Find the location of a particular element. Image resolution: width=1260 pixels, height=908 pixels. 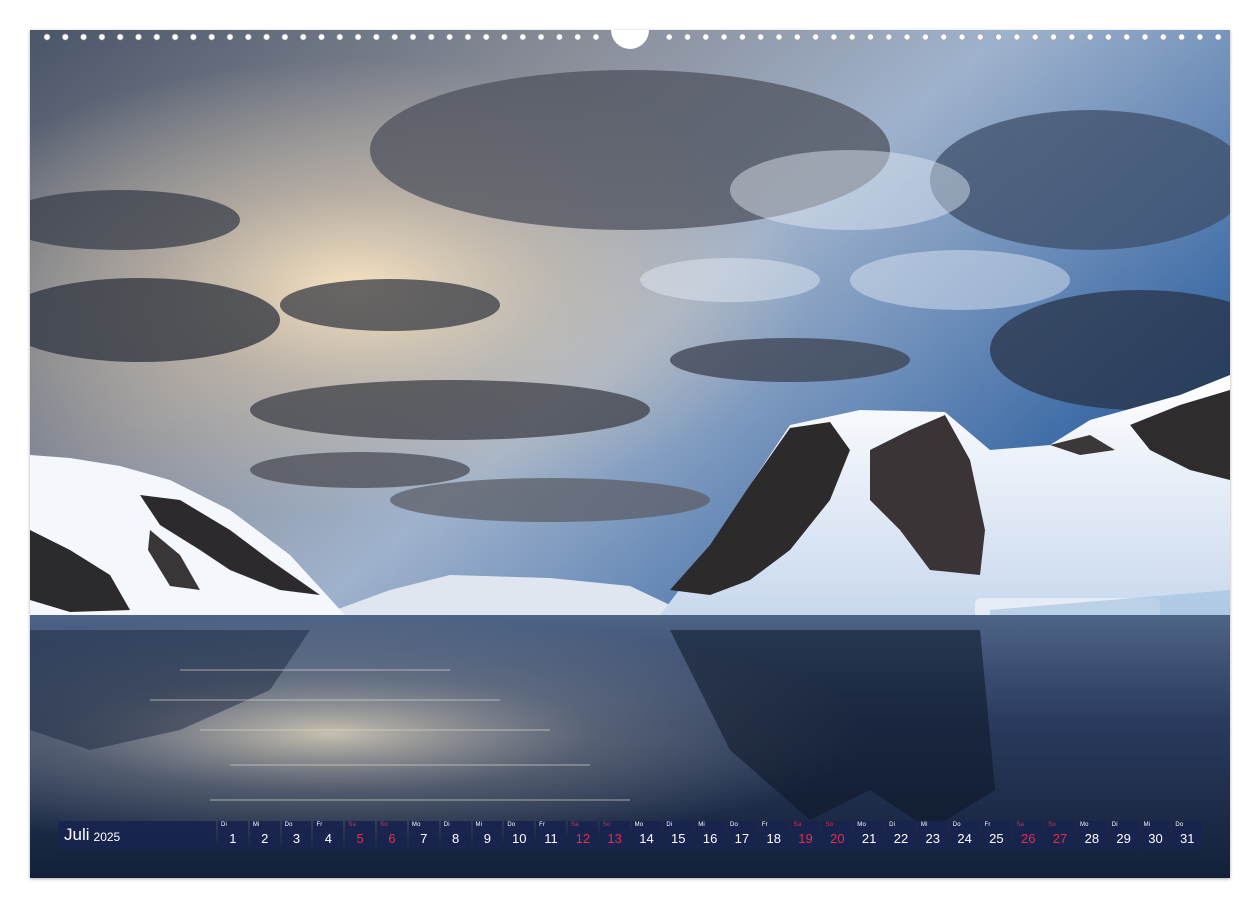

day-cell: Fr 4 is located at coordinates (328, 835).